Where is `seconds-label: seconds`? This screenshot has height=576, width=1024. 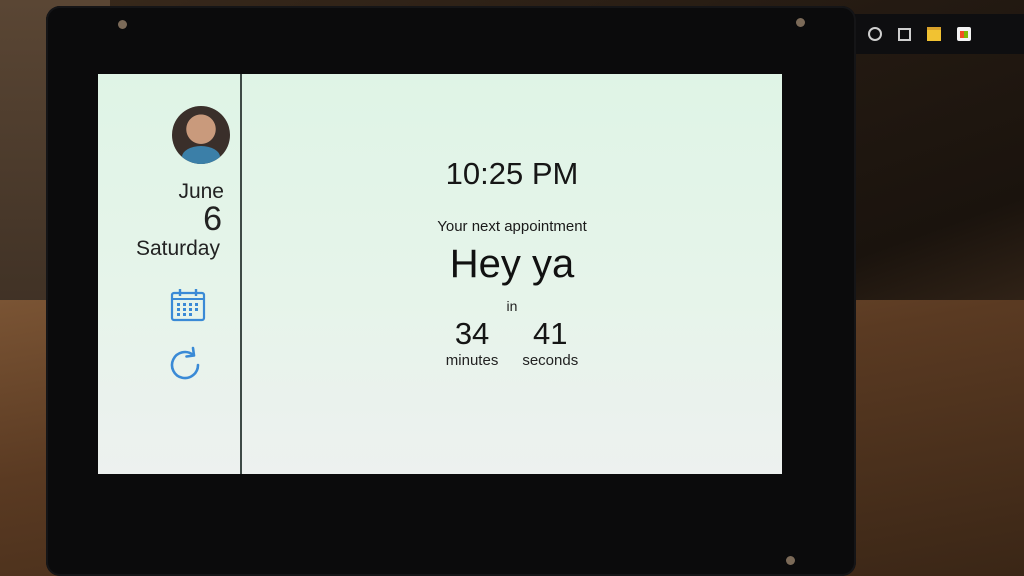 seconds-label: seconds is located at coordinates (550, 360).